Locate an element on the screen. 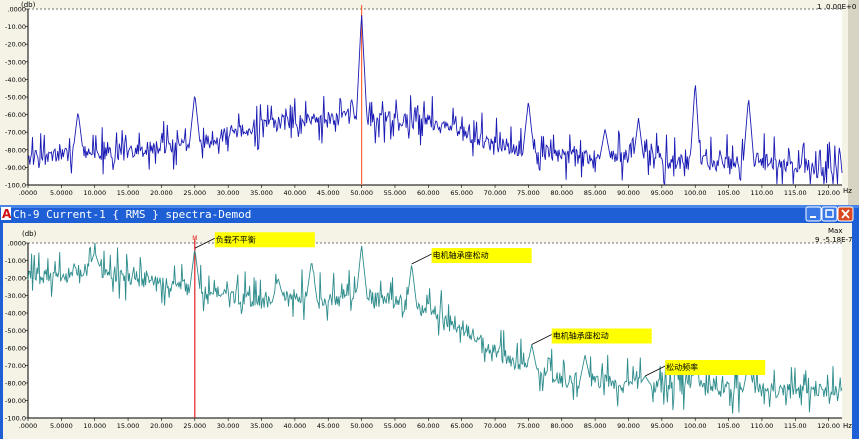 This screenshot has width=859, height=439. bottom-max-label: Max is located at coordinates (835, 231).